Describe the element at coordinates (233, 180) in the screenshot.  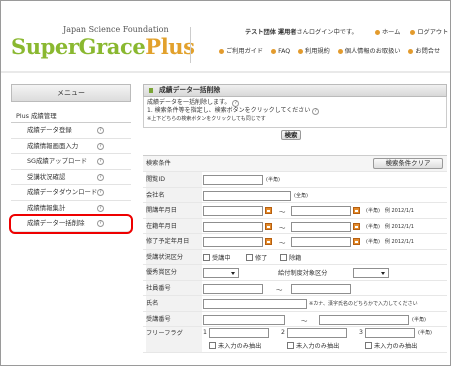
I see `etsuran-id-input` at that location.